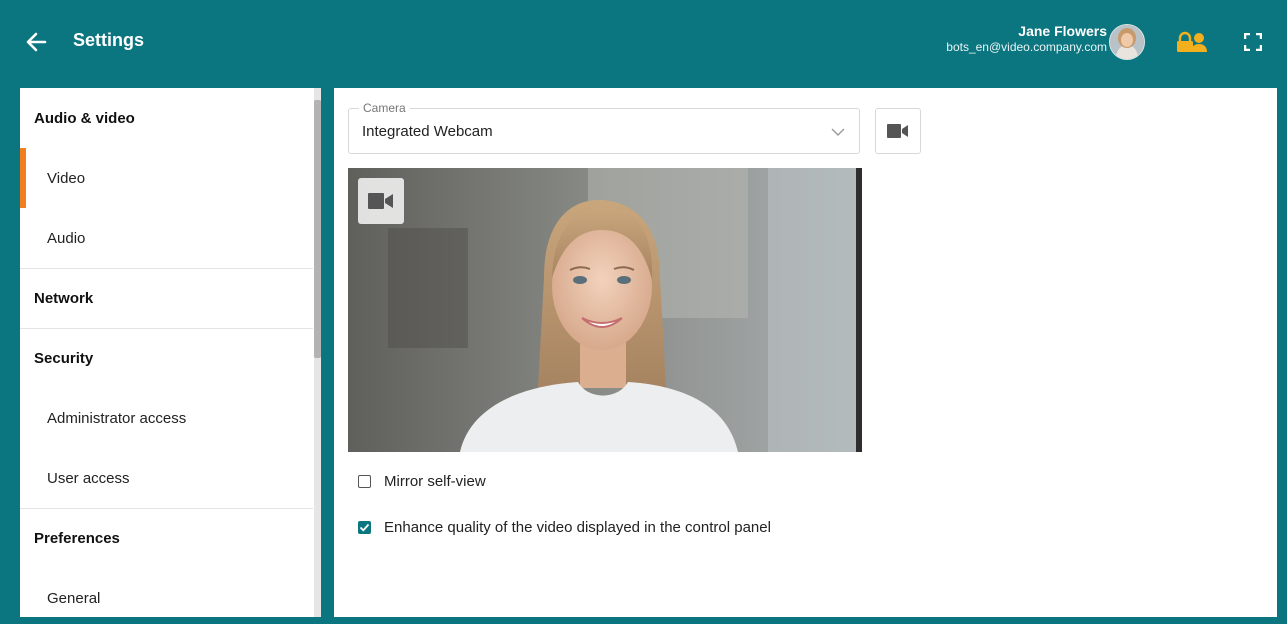  I want to click on sidebar-item-label: Network, so click(64, 298).